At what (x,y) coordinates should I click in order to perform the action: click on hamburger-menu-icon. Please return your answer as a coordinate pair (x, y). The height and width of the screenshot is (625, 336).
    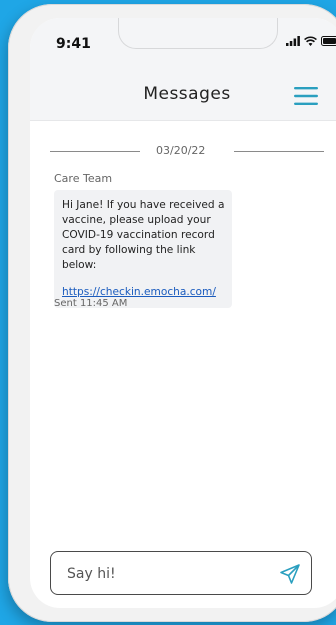
    Looking at the image, I should click on (306, 96).